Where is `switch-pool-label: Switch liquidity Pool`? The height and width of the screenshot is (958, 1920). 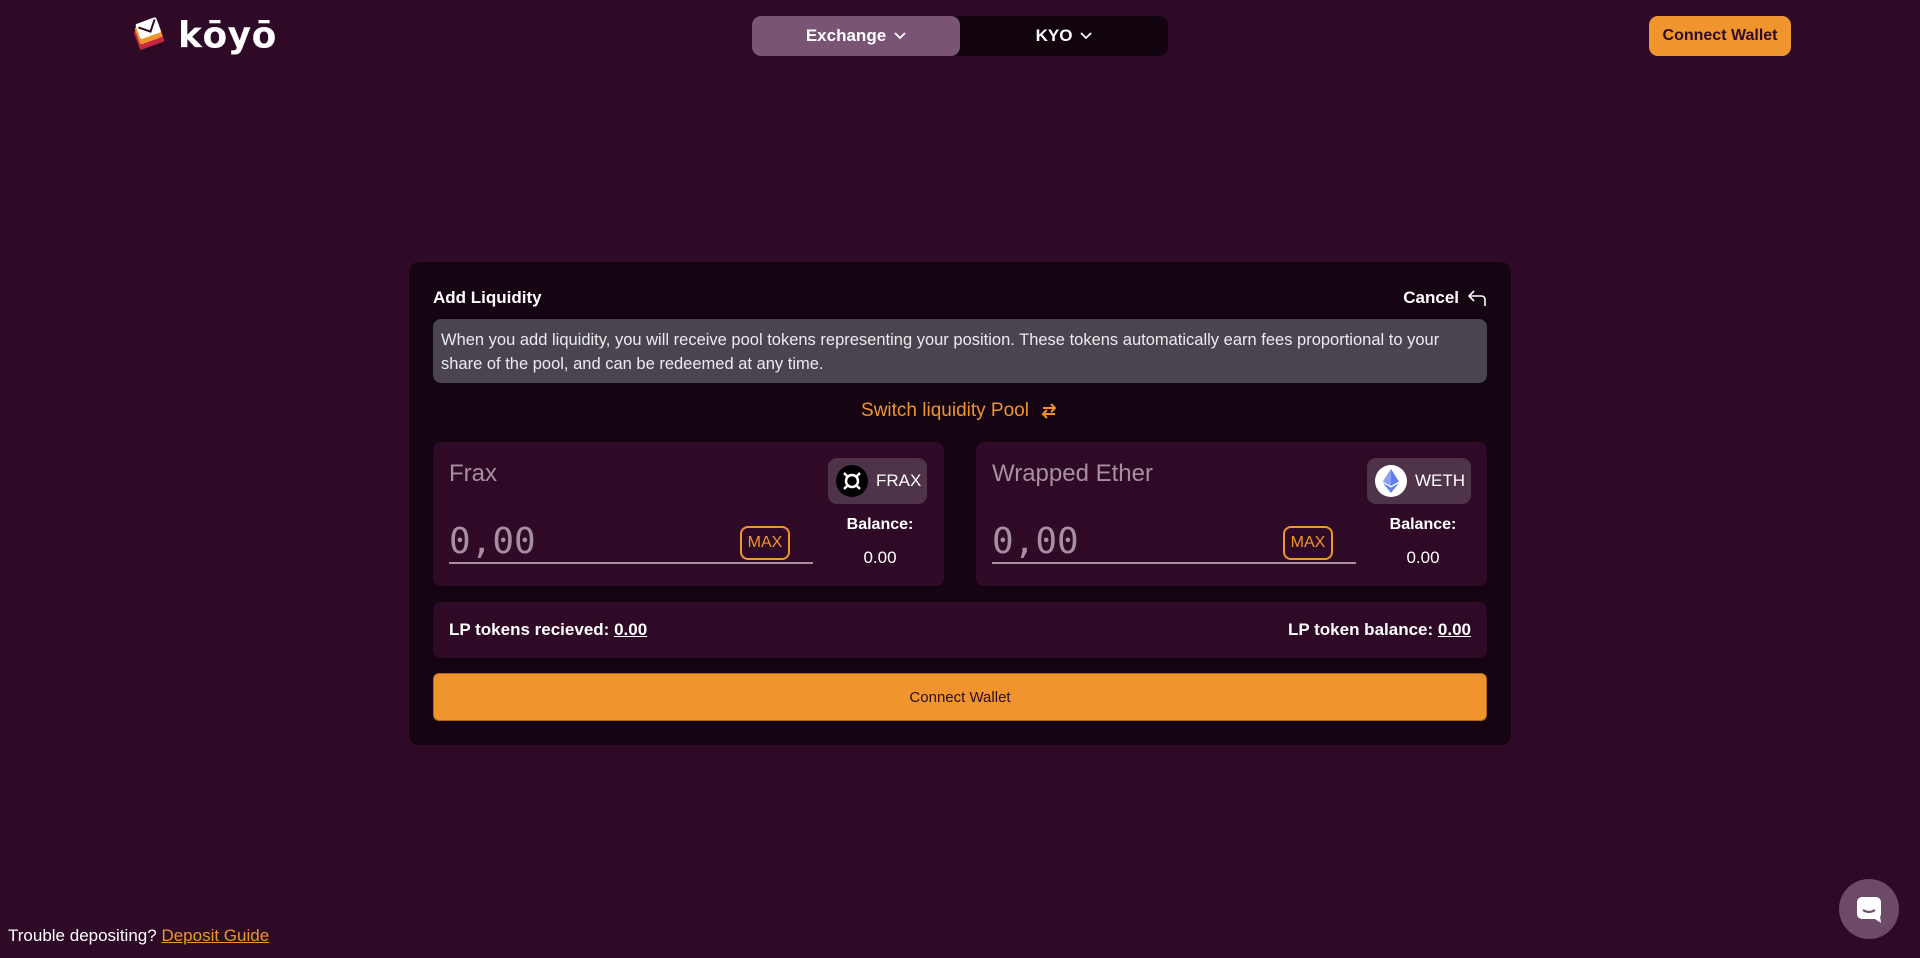
switch-pool-label: Switch liquidity Pool is located at coordinates (945, 410).